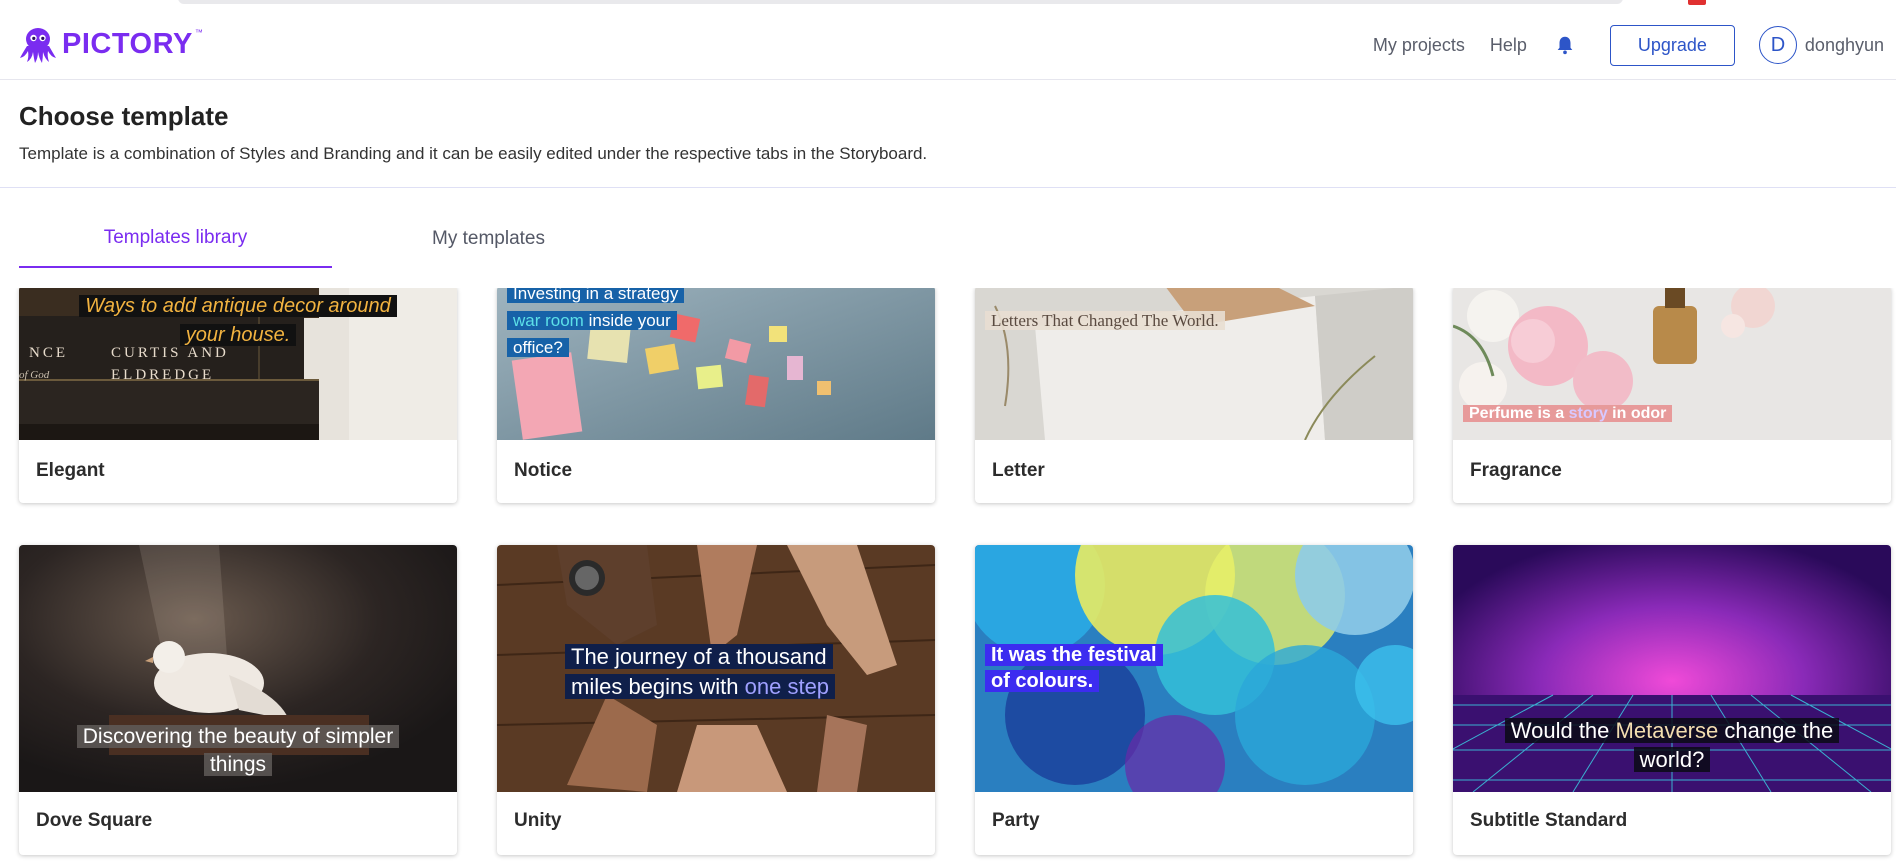 The image size is (1896, 864). I want to click on template-tabs: Templates library My templates, so click(319, 239).